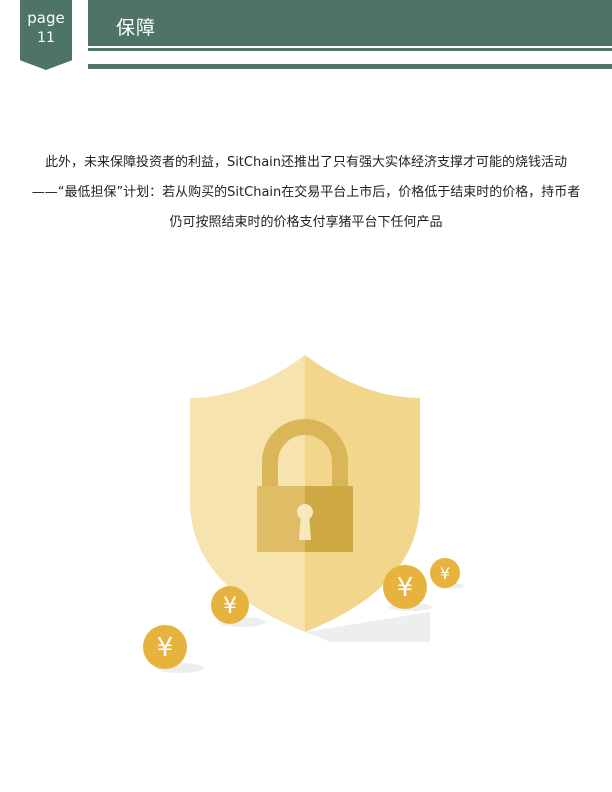  I want to click on header-bar, so click(350, 23).